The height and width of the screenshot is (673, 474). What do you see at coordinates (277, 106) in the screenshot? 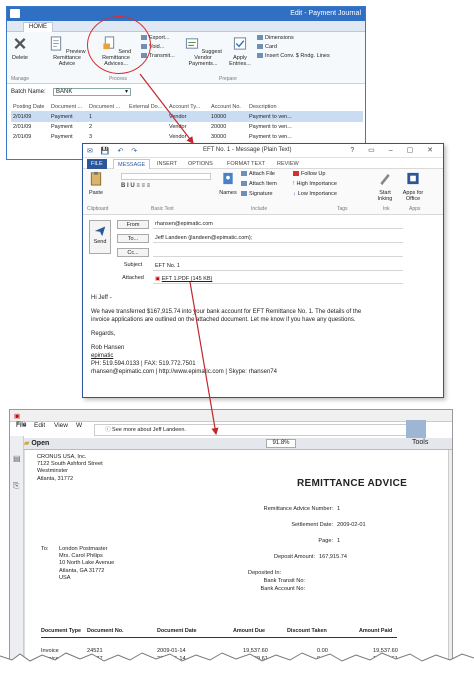
I see `col-description: Description` at bounding box center [277, 106].